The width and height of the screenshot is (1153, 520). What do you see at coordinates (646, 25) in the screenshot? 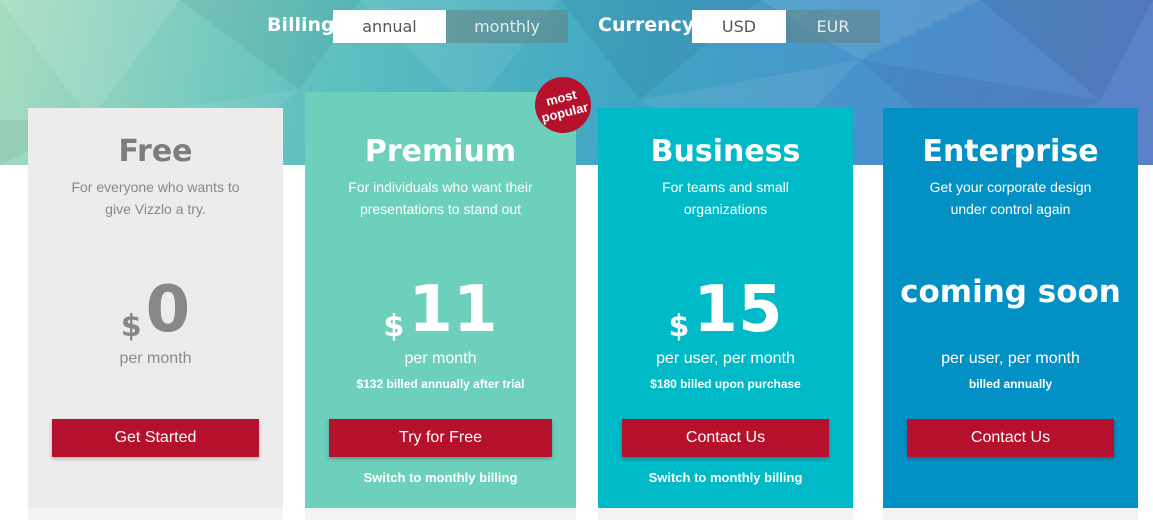
I see `currency-label: Currency` at bounding box center [646, 25].